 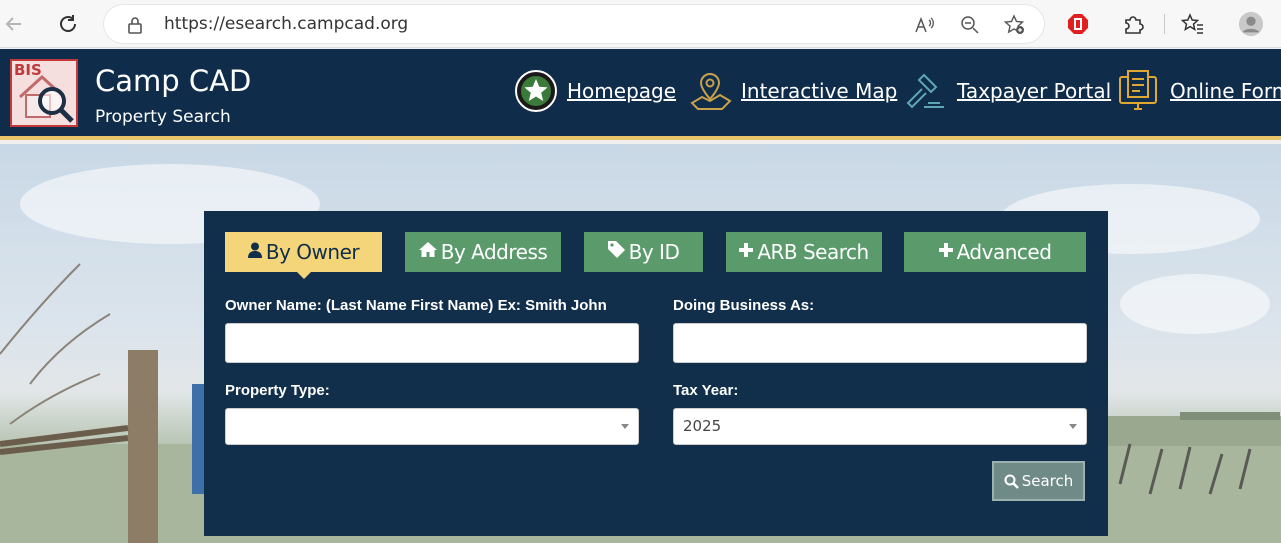 What do you see at coordinates (536, 91) in the screenshot?
I see `seal-star-icon` at bounding box center [536, 91].